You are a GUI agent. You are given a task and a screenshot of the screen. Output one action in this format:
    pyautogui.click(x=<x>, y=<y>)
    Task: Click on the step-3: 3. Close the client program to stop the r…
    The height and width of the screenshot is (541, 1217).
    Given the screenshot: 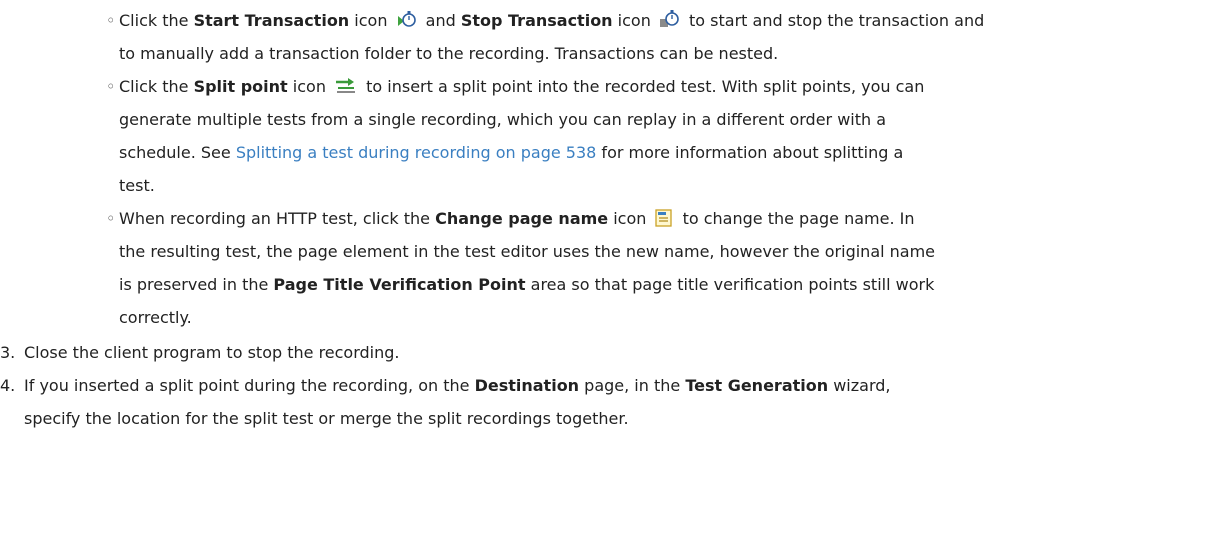 What is the action you would take?
    pyautogui.click(x=608, y=352)
    